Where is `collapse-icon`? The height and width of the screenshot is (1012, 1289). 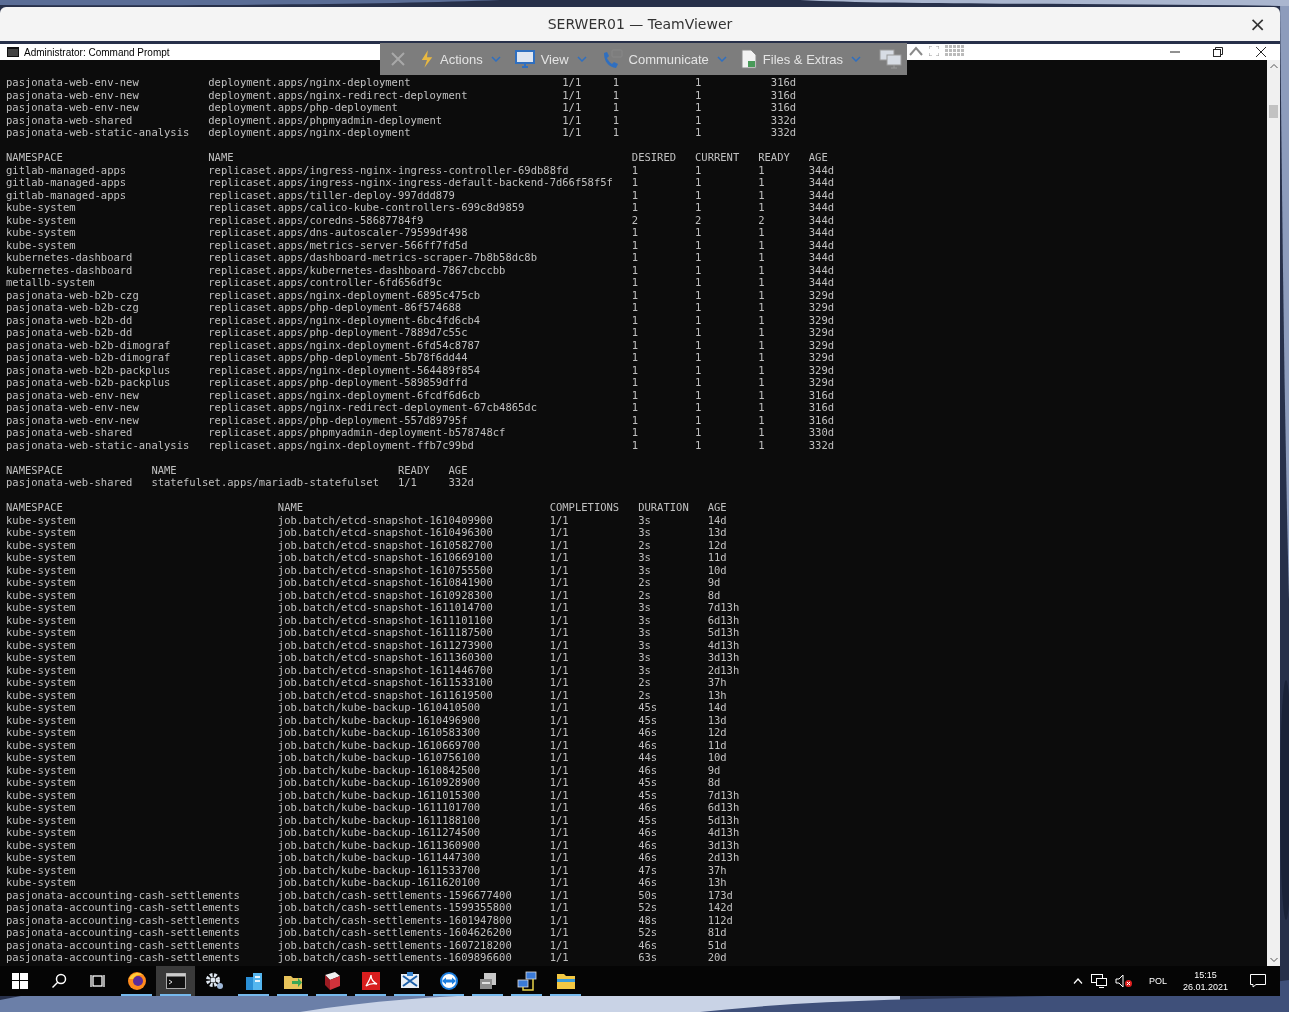
collapse-icon is located at coordinates (916, 51).